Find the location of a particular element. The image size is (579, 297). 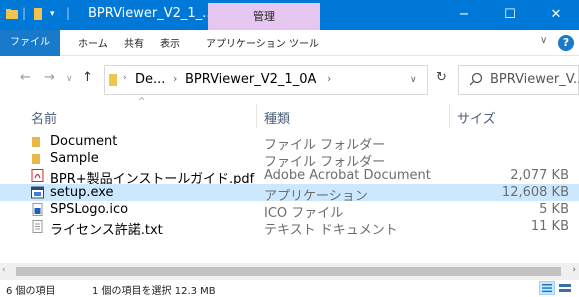

tab-view: 表示 is located at coordinates (170, 42).